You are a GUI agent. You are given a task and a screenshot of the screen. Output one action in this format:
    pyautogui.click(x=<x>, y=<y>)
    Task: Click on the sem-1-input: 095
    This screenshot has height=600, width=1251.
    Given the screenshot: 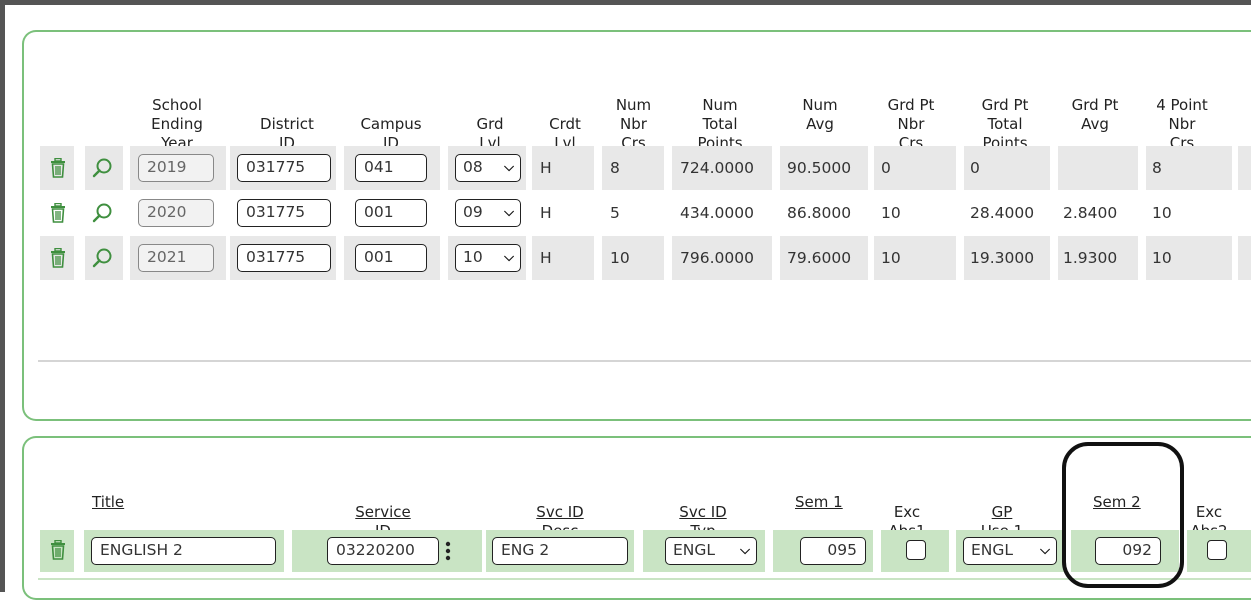 What is the action you would take?
    pyautogui.click(x=833, y=551)
    